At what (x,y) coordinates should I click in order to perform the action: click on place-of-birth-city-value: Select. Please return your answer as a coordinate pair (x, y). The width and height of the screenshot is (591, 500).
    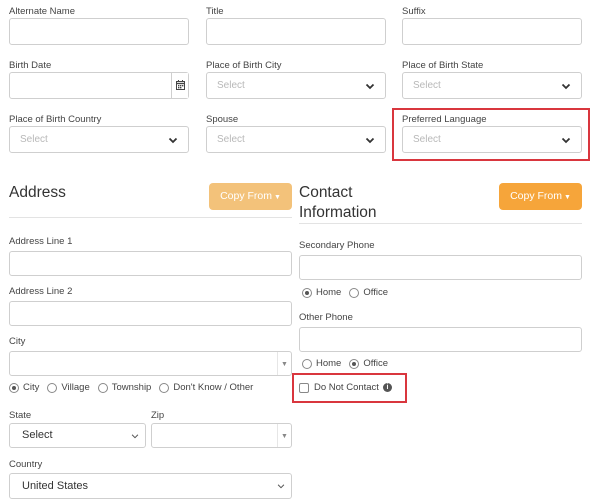
    Looking at the image, I should click on (231, 85).